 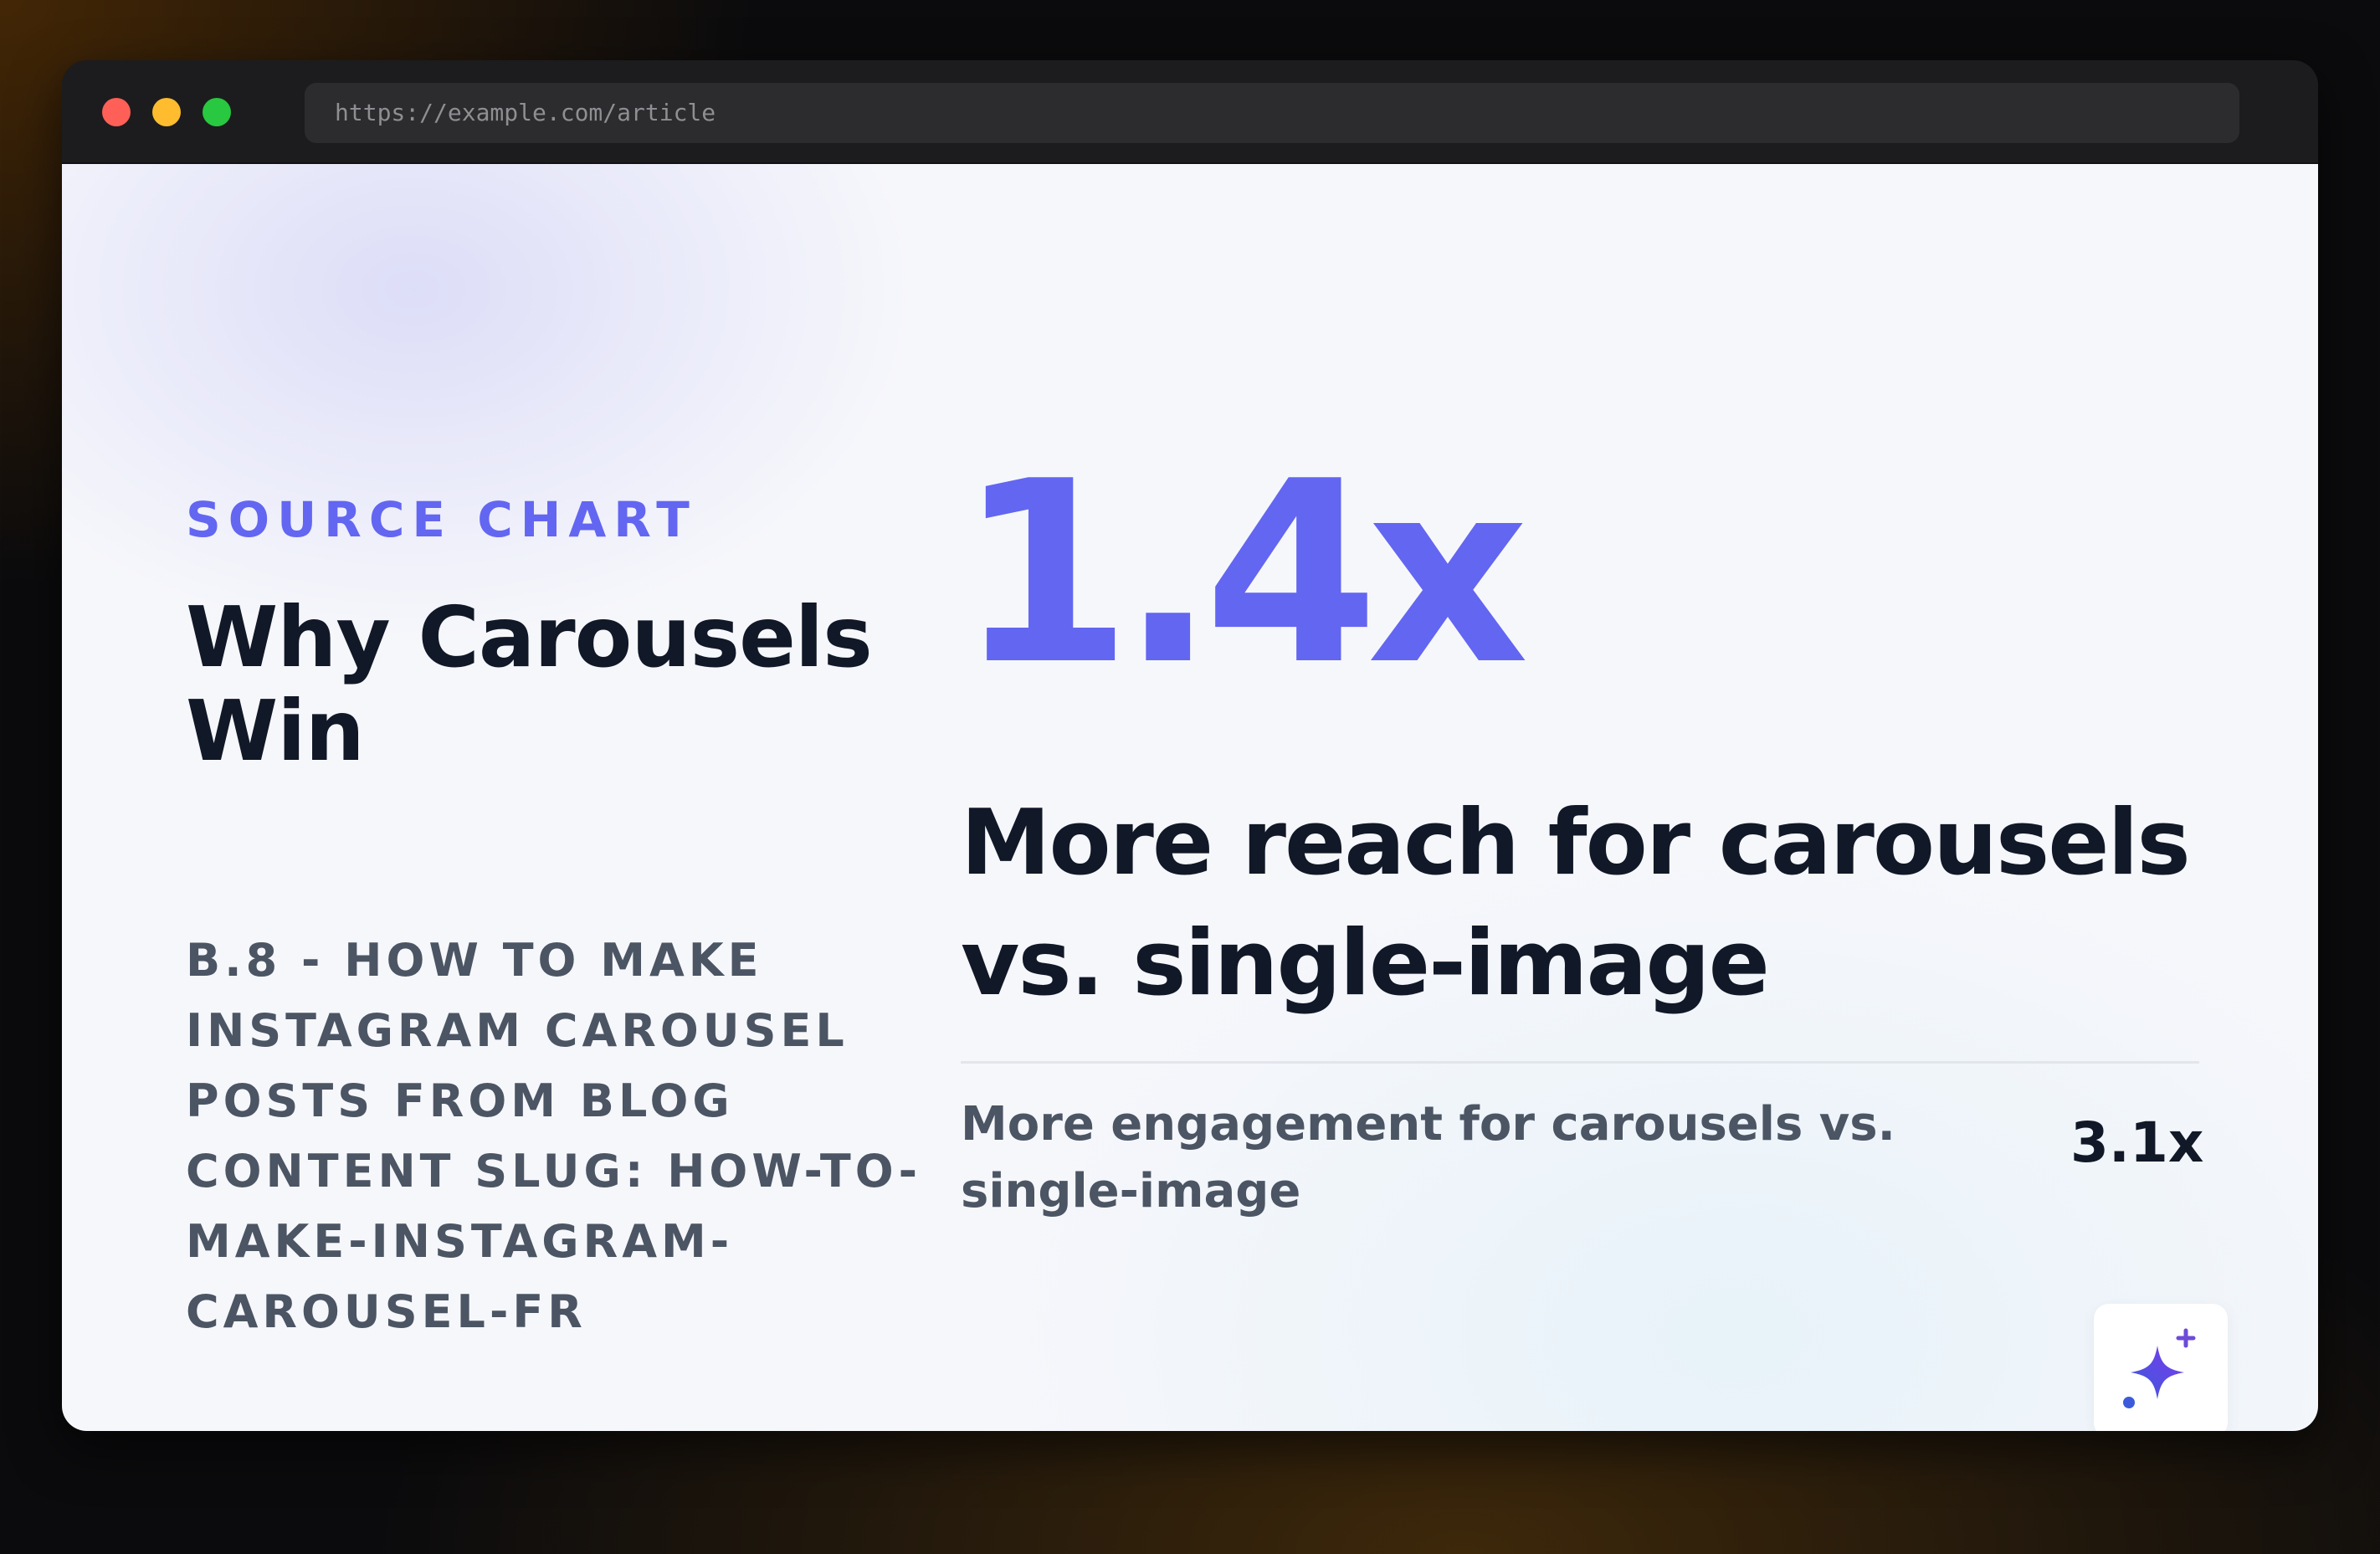 I want to click on sparkle-icon, so click(x=2159, y=1368).